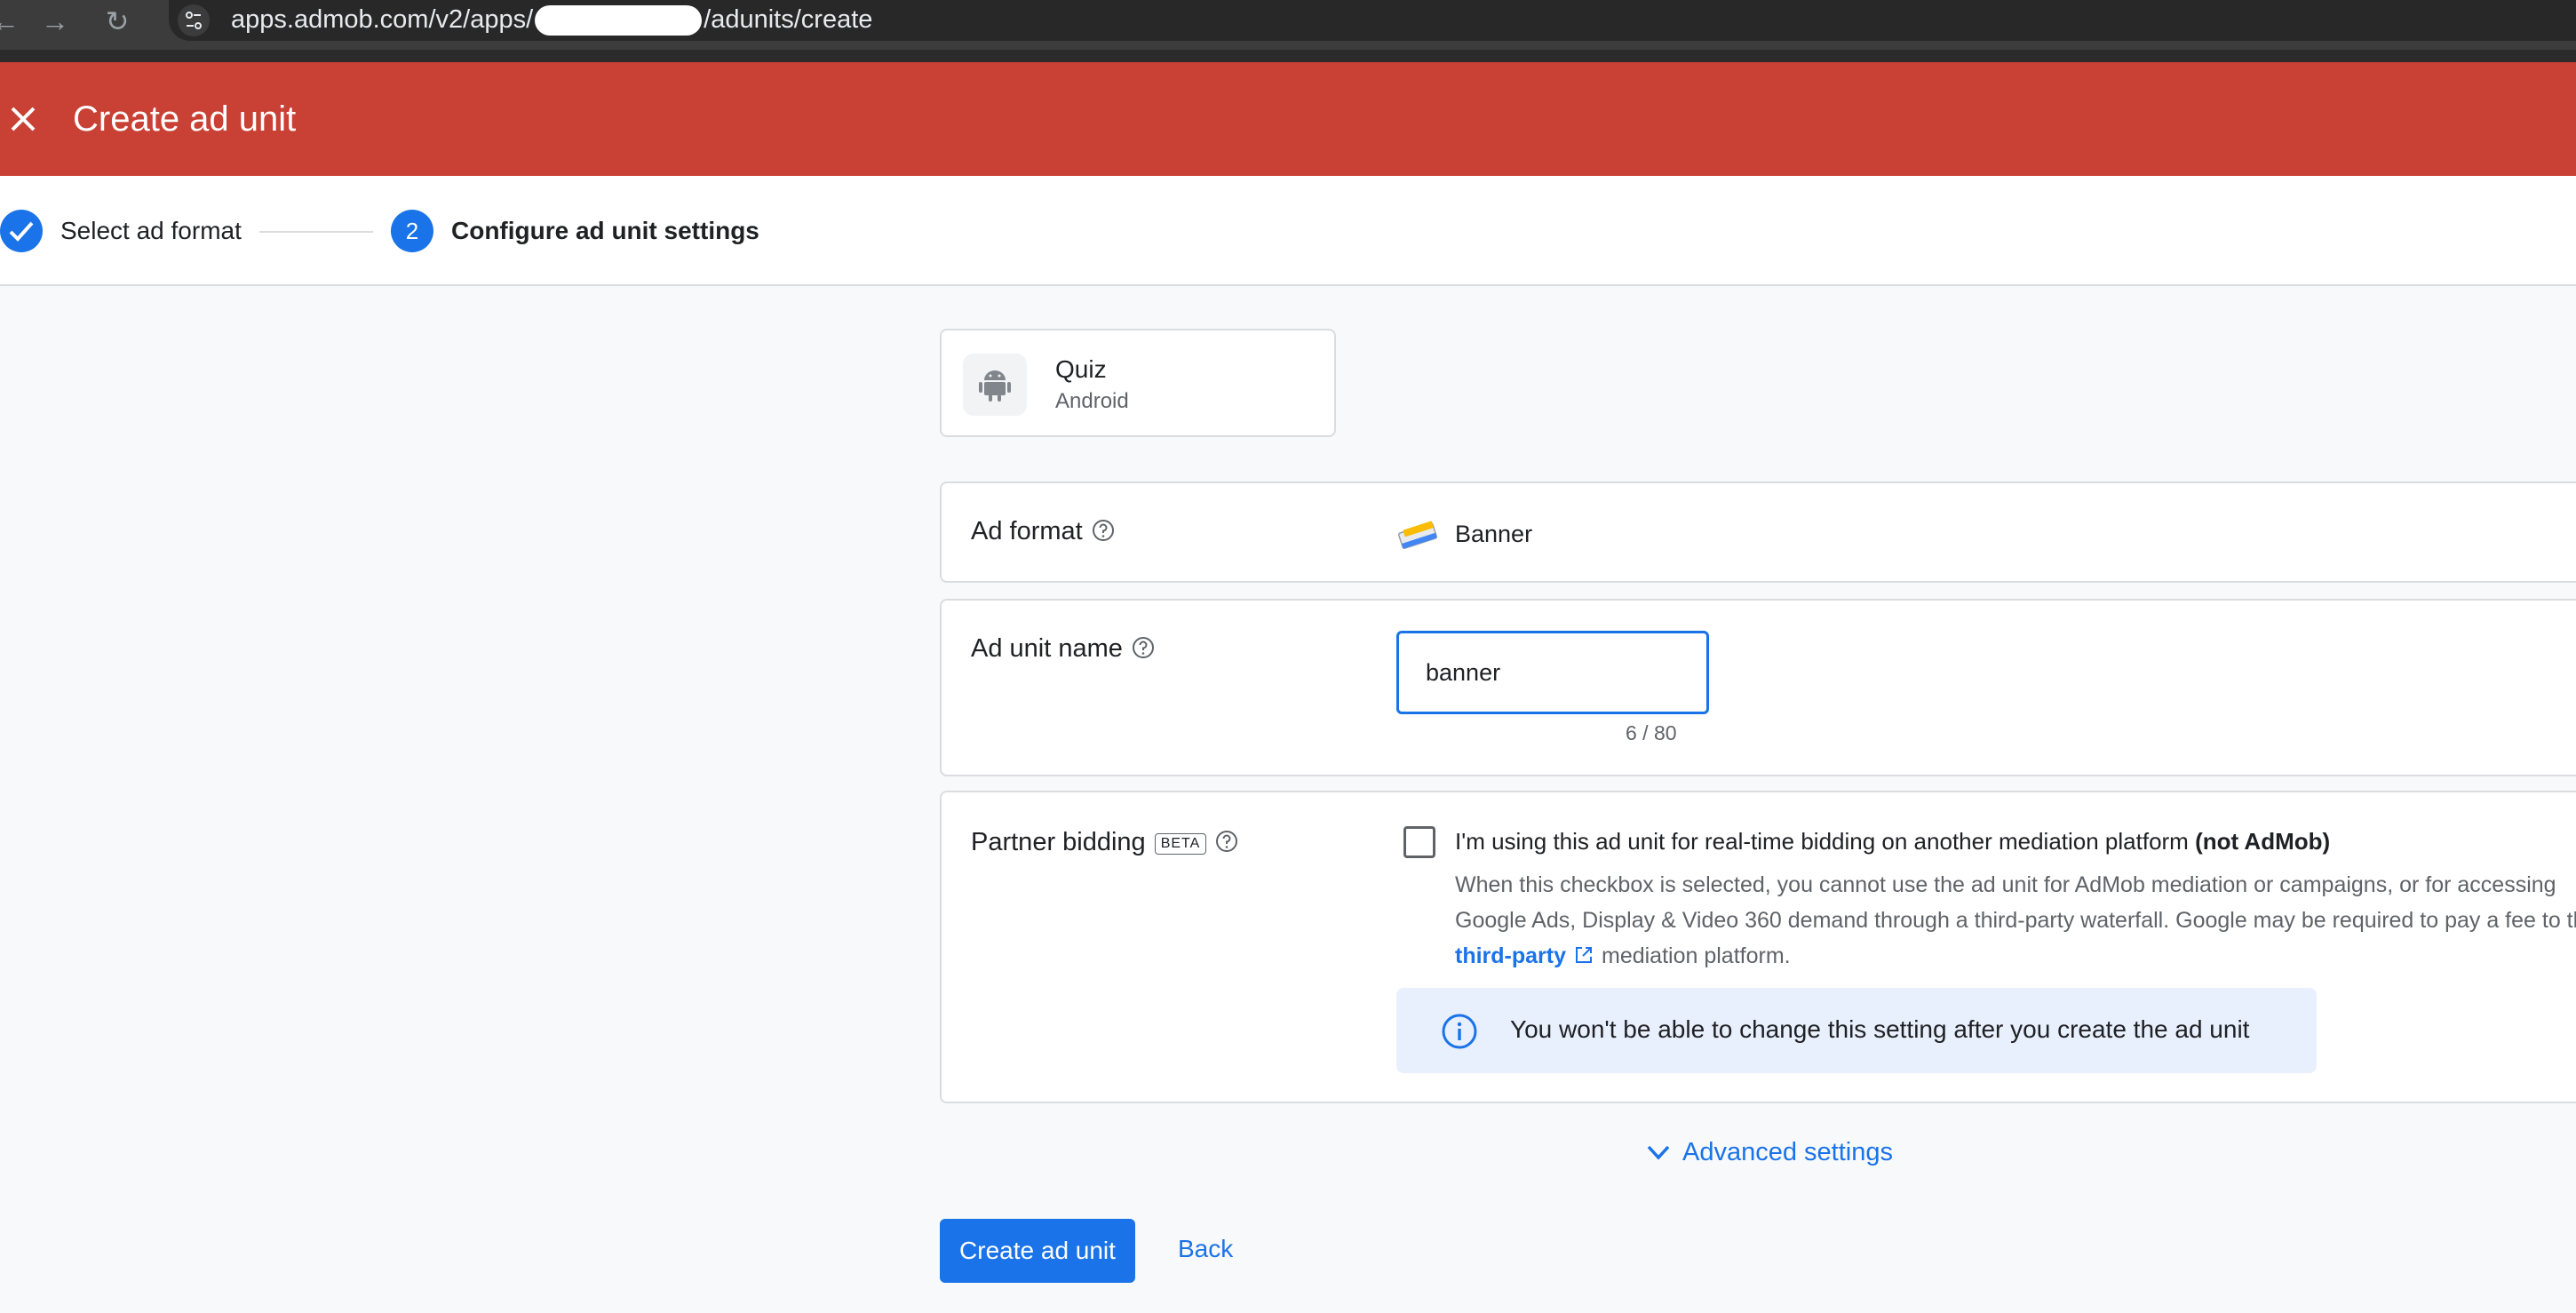  I want to click on banner-format-icon, so click(1417, 535).